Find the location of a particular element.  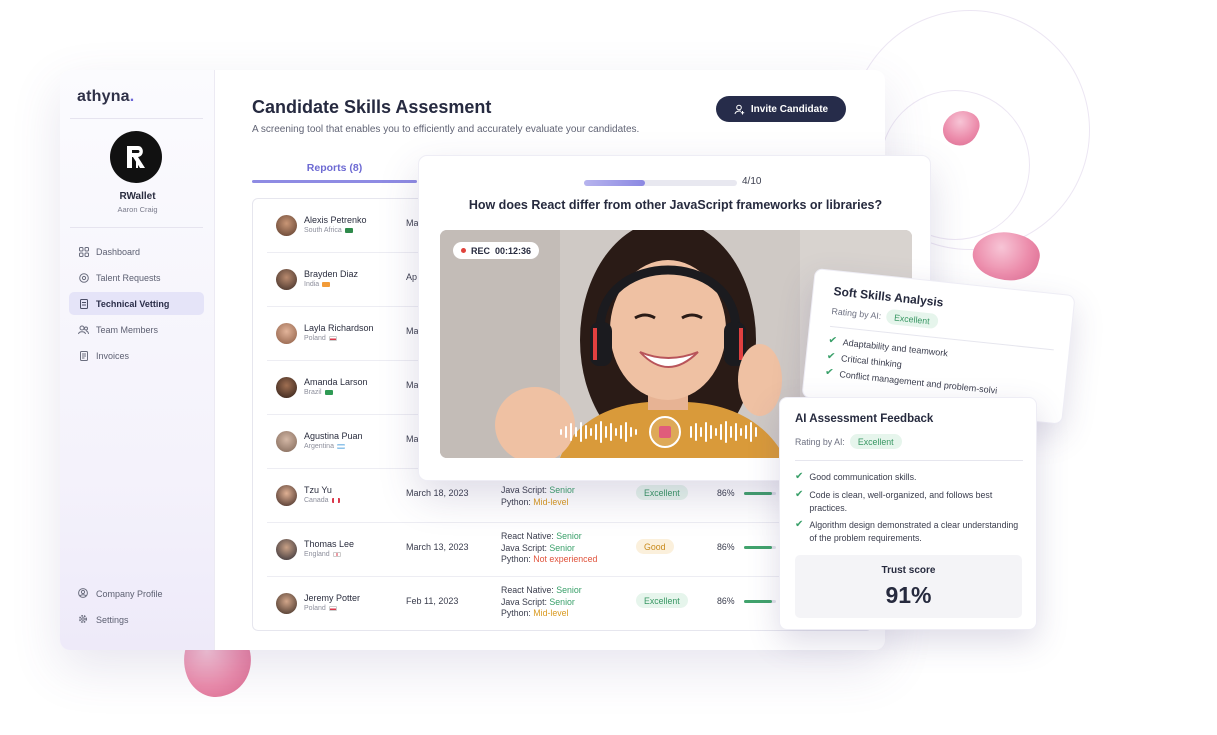

logo: athyna. is located at coordinates (105, 97).